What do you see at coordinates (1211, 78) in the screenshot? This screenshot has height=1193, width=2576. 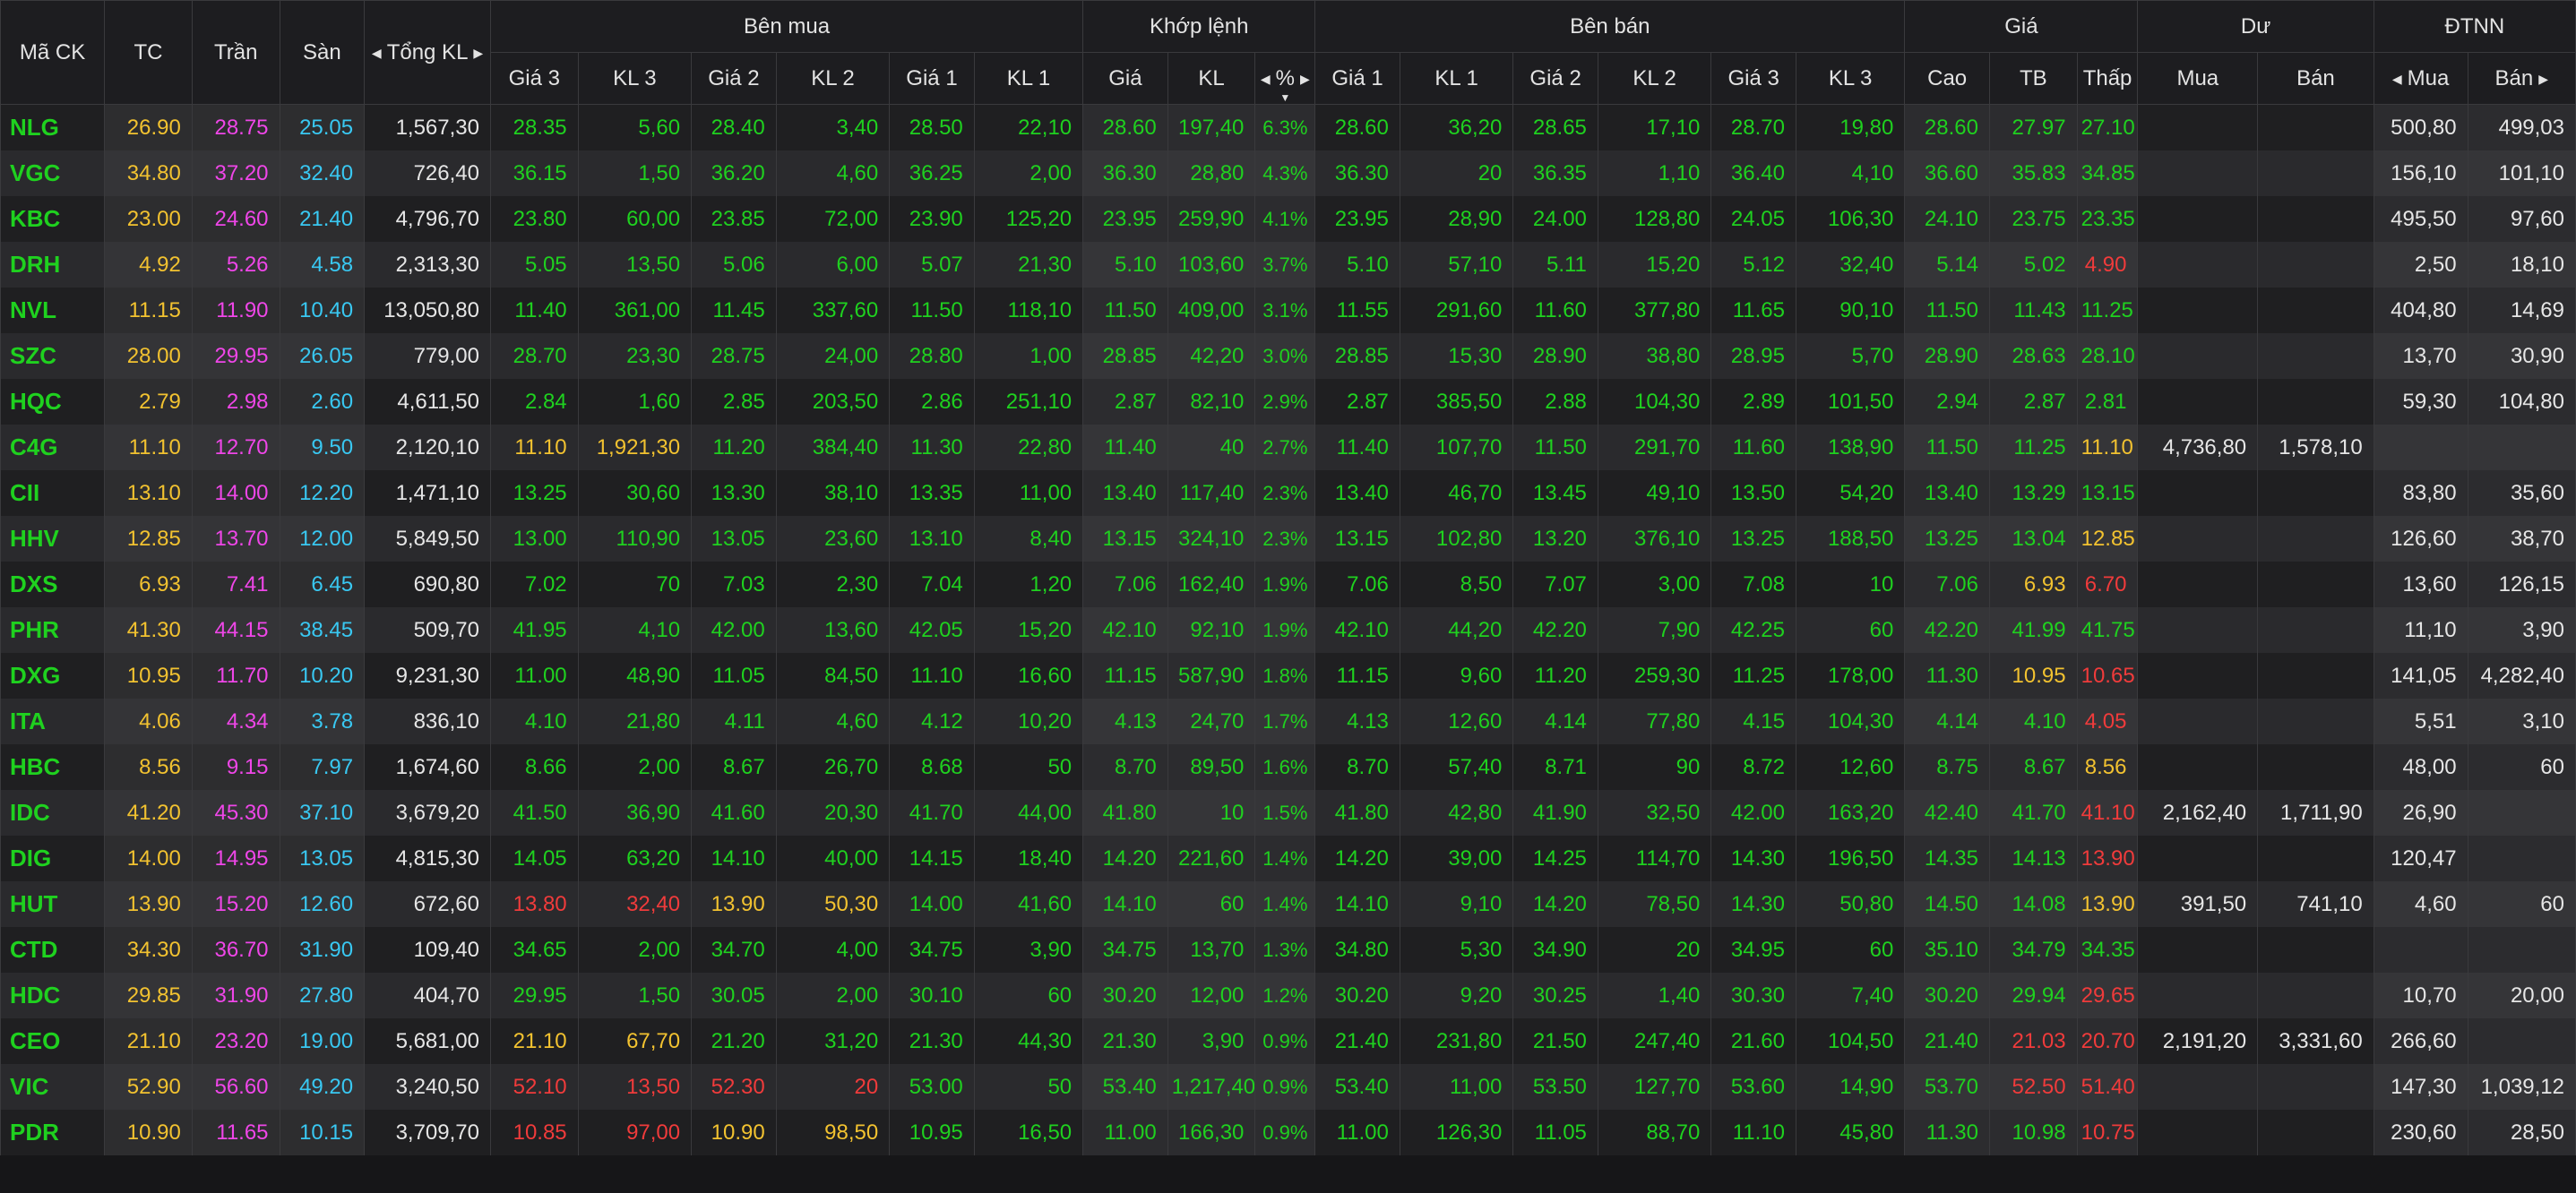 I see `header-match-vol: KL` at bounding box center [1211, 78].